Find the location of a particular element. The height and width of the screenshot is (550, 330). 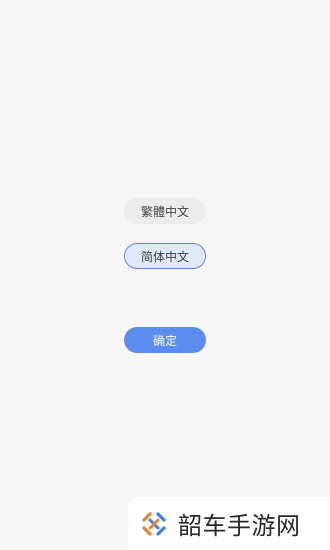

language-option-traditional-chinese: 繁體中文 is located at coordinates (165, 211).